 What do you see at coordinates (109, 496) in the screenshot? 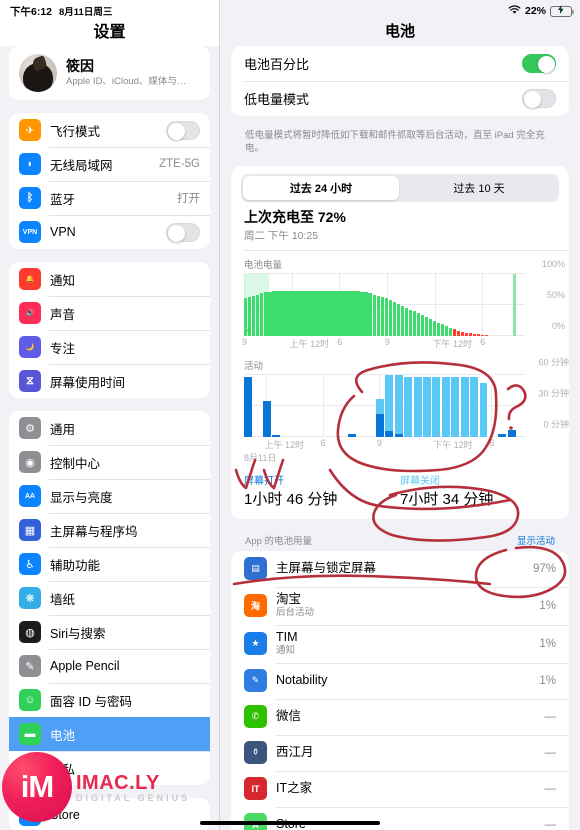
I see `sidebar-item-显示与亮度: AA 显示与亮度` at bounding box center [109, 496].